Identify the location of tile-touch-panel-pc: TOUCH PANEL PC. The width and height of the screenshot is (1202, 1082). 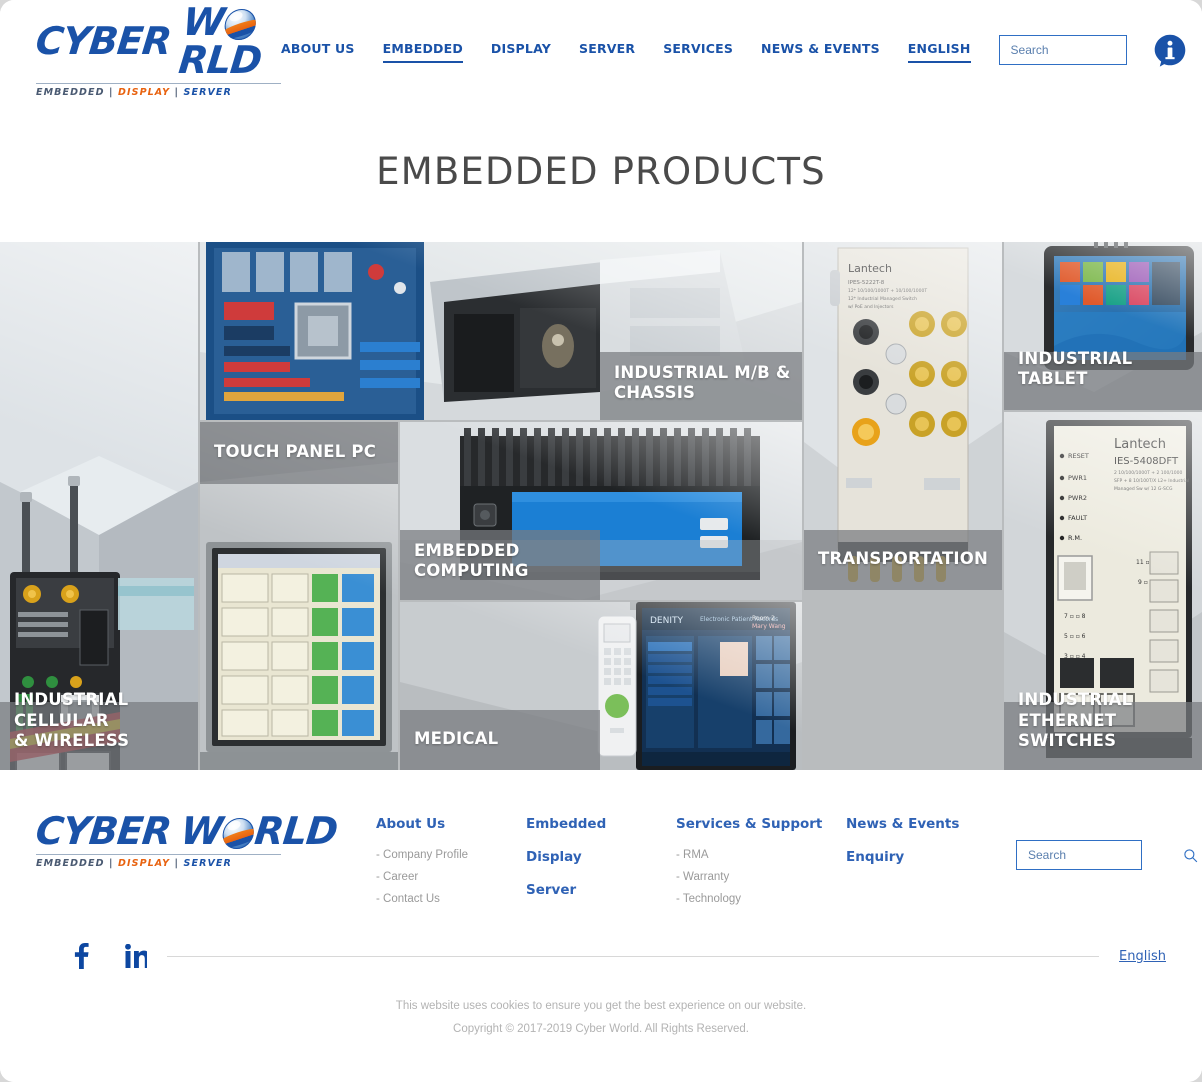
(299, 596).